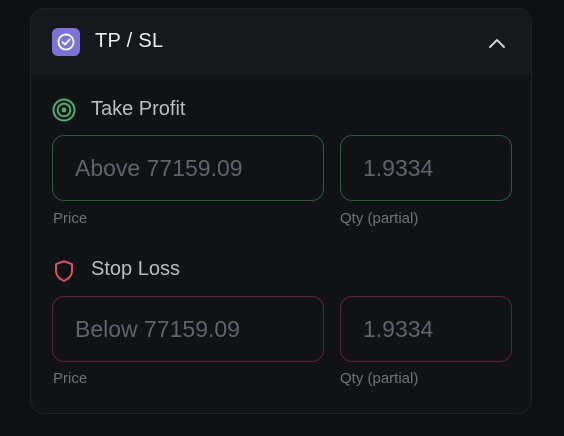 This screenshot has height=436, width=564. What do you see at coordinates (66, 42) in the screenshot?
I see `check-circle-icon` at bounding box center [66, 42].